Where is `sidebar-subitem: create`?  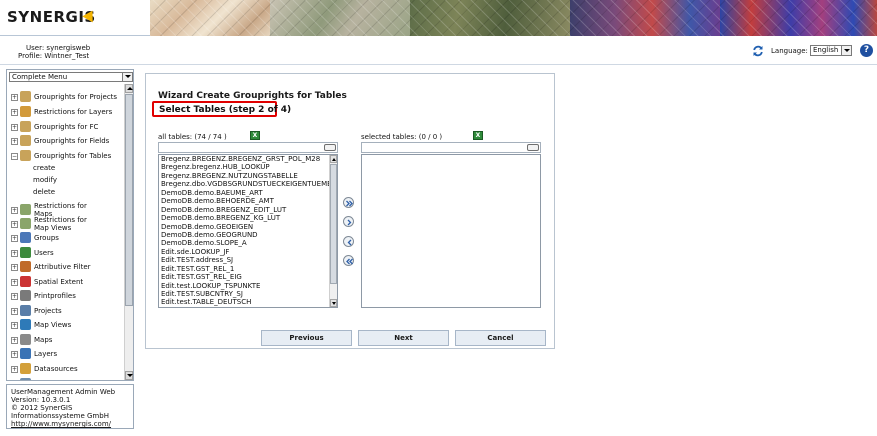
sidebar-subitem: create is located at coordinates (44, 168).